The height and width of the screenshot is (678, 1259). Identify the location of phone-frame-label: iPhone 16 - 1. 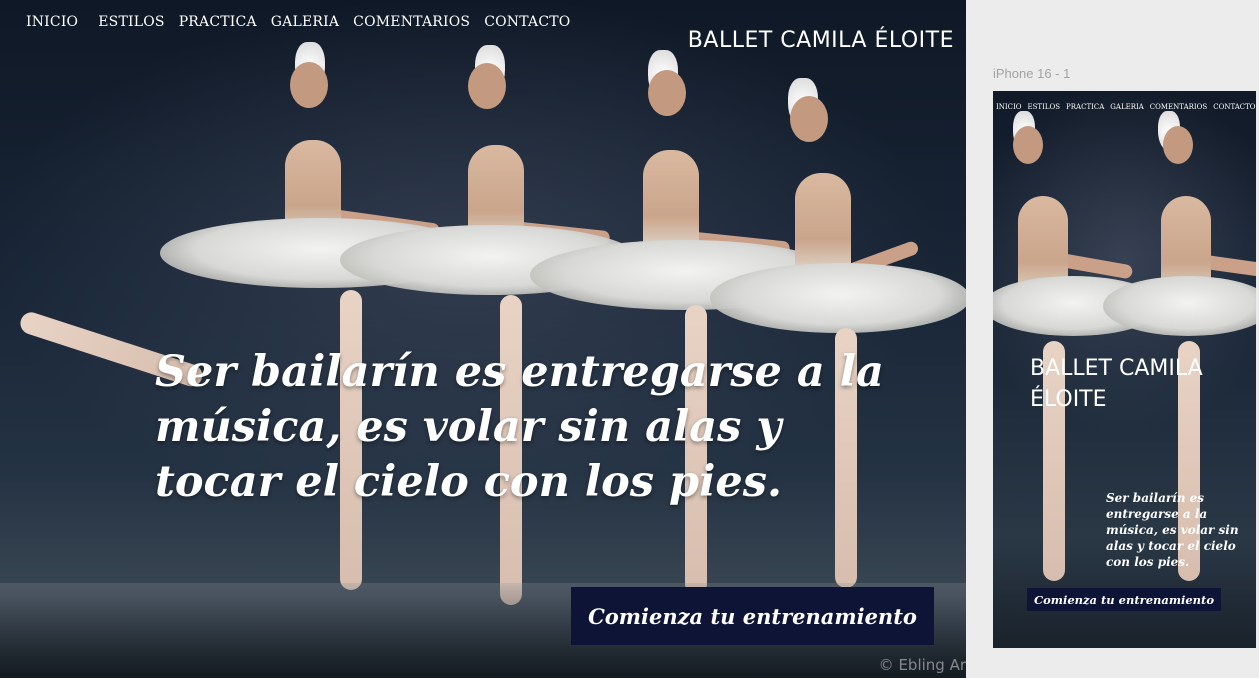
(1031, 73).